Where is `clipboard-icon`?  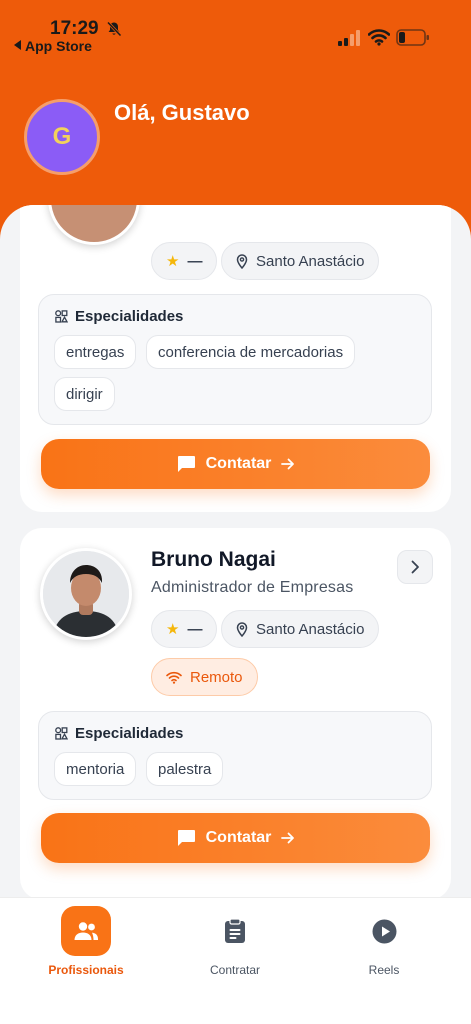 clipboard-icon is located at coordinates (235, 930).